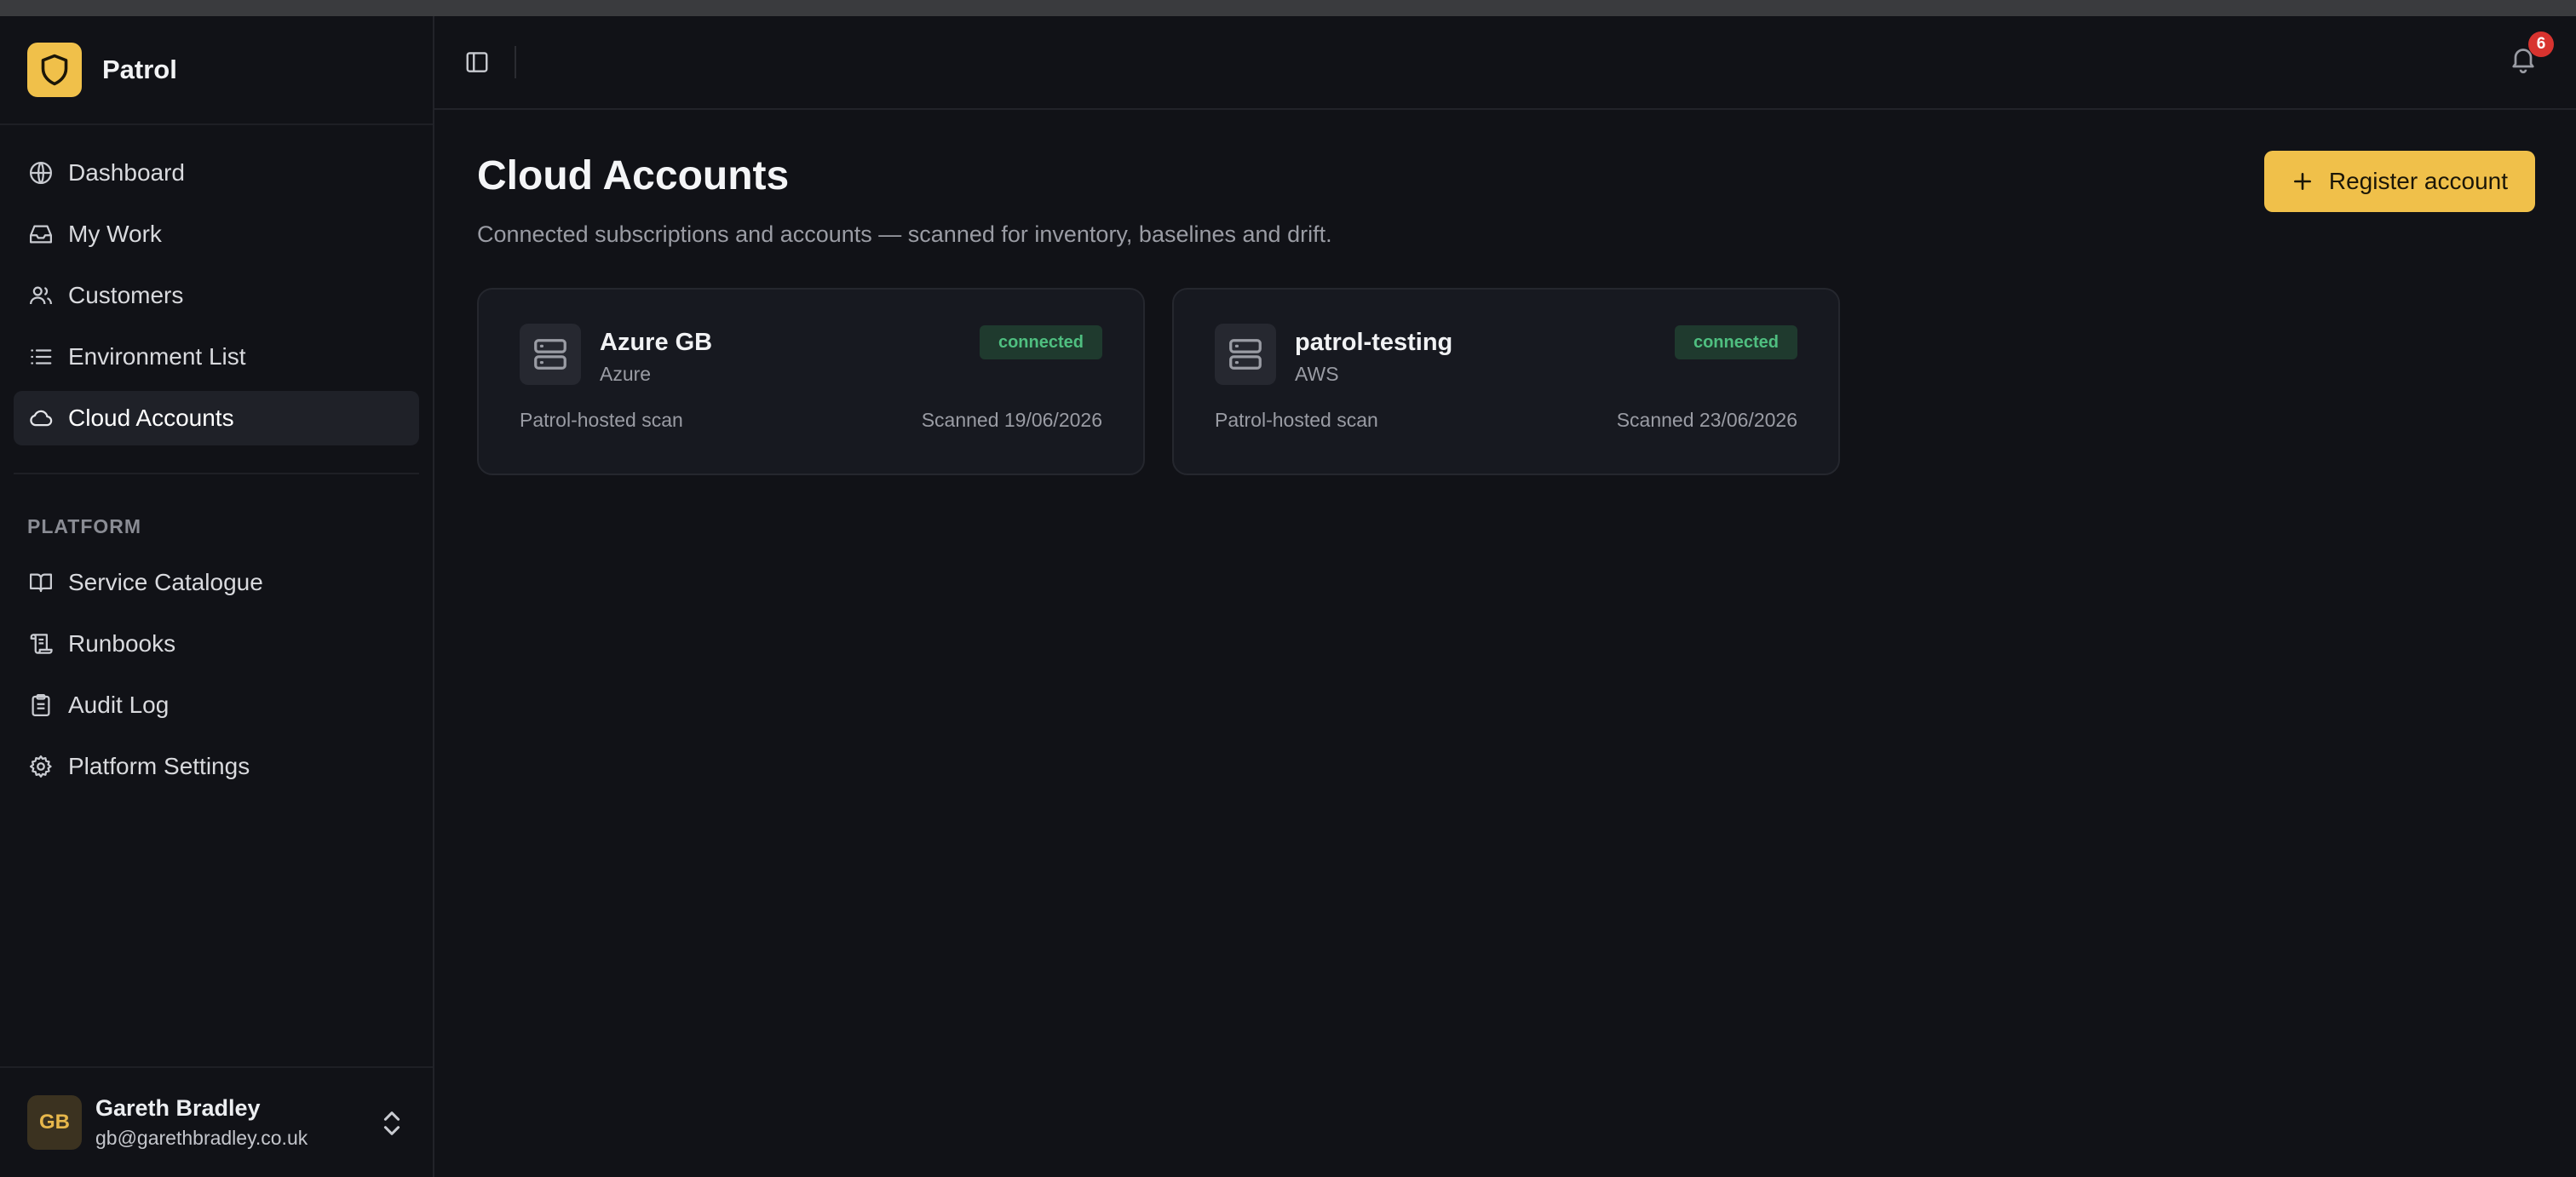 This screenshot has width=2576, height=1177. I want to click on user-email: gb@garethbradley.co.uk, so click(202, 1138).